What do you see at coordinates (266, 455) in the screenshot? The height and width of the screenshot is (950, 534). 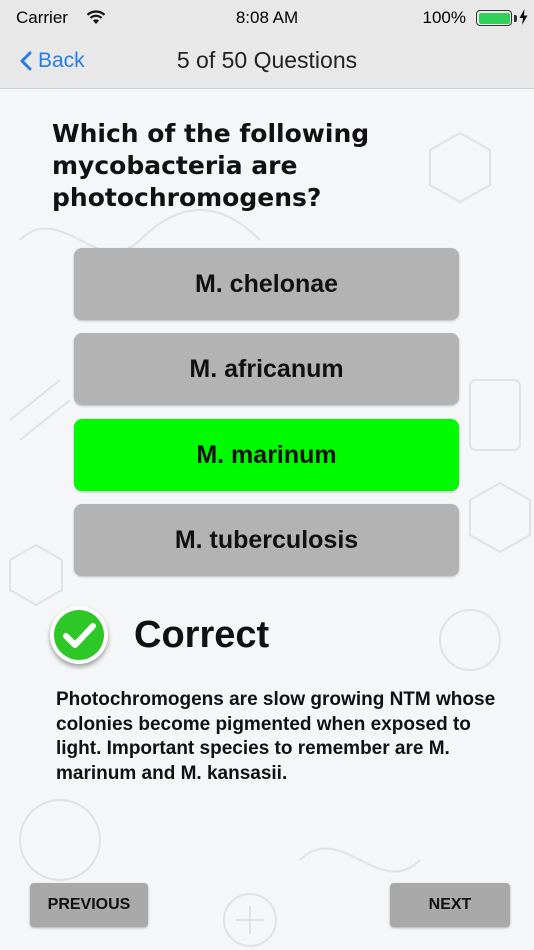 I see `answer-option-3-correct: M. marinum` at bounding box center [266, 455].